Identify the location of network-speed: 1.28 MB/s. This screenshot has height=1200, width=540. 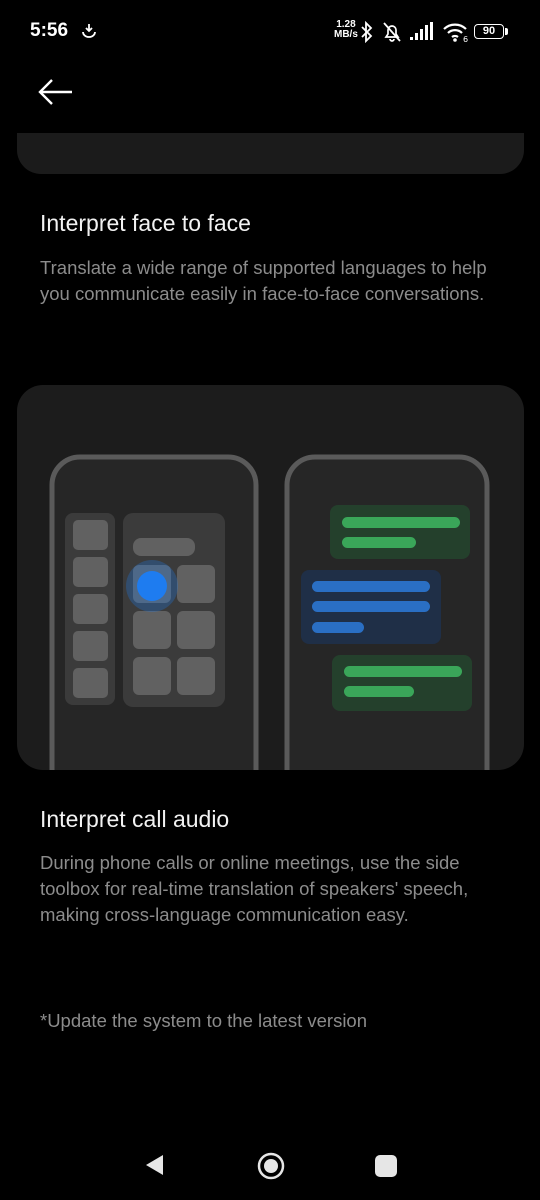
(346, 30).